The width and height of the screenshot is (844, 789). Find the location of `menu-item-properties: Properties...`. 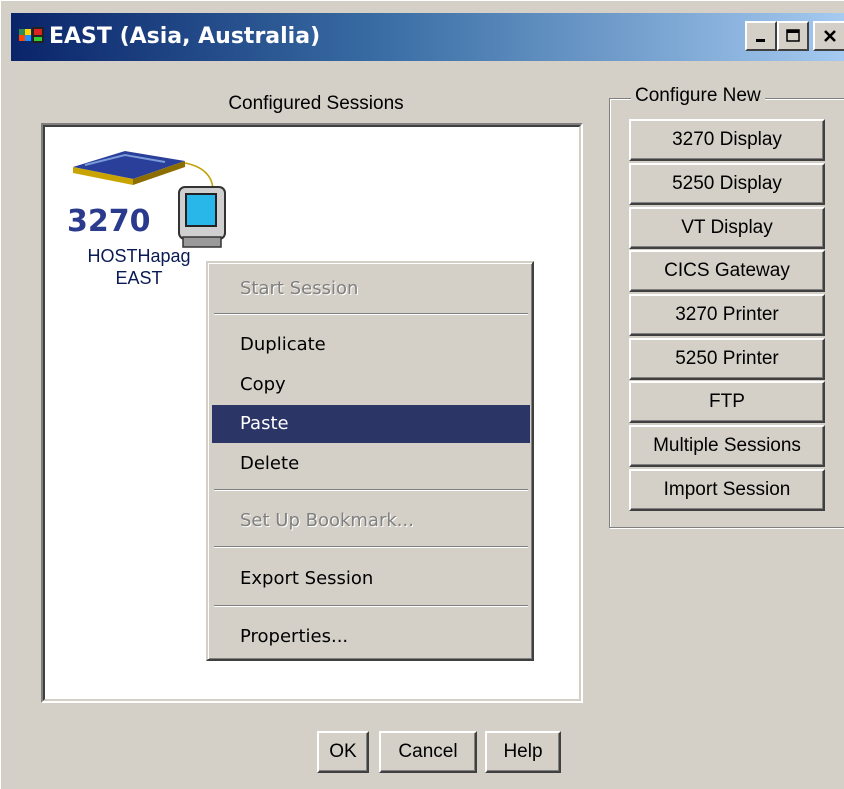

menu-item-properties: Properties... is located at coordinates (371, 637).